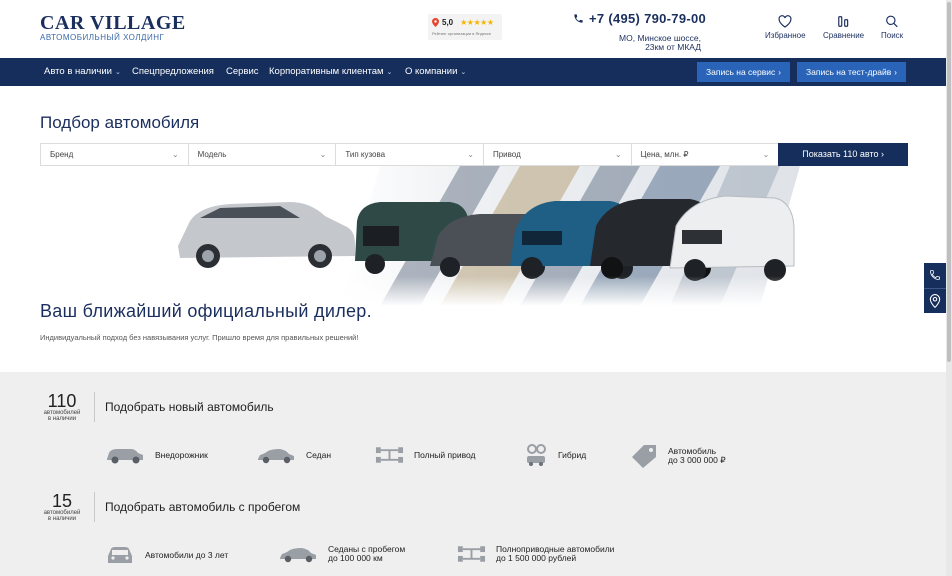 The image size is (952, 576). I want to click on category-label-2: до 1 500 000 рублей, so click(536, 558).